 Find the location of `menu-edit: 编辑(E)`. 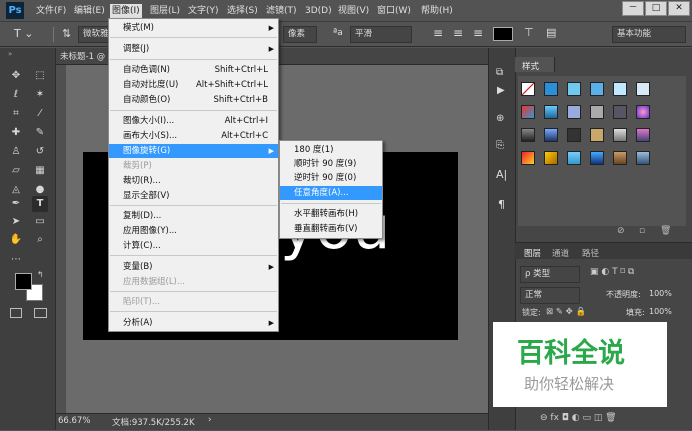

menu-edit: 编辑(E) is located at coordinates (89, 11).